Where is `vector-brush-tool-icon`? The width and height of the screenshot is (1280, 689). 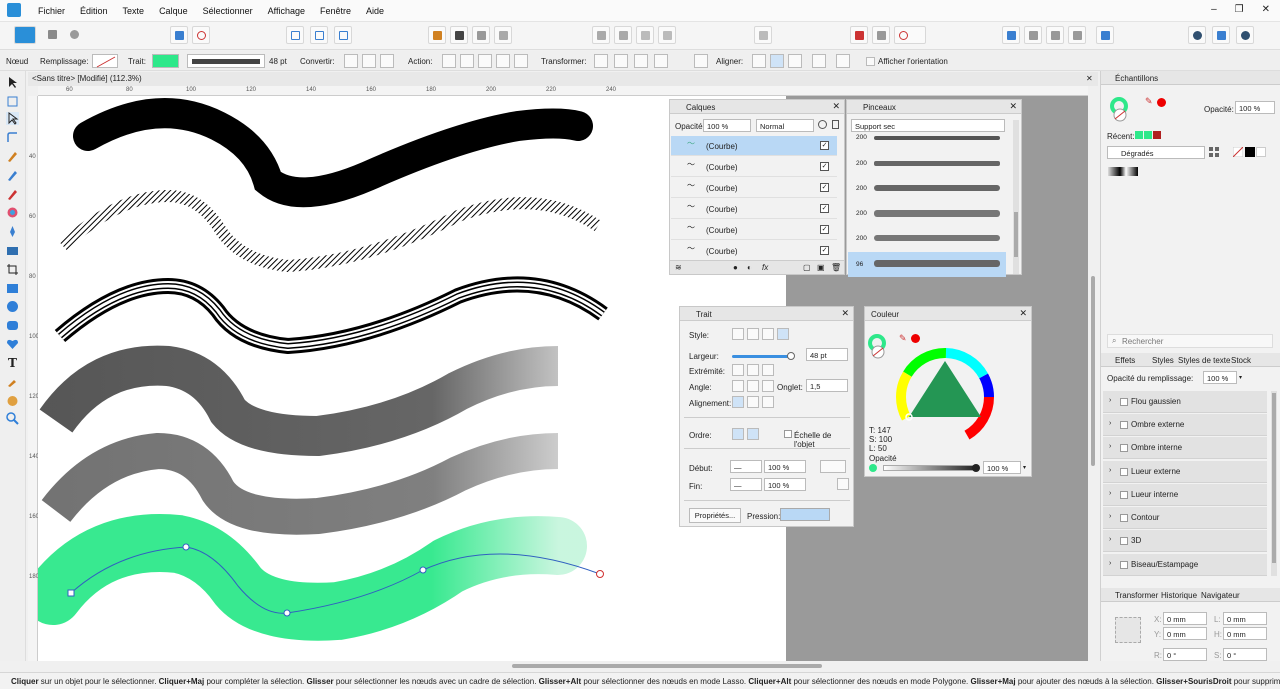 vector-brush-tool-icon is located at coordinates (12, 194).